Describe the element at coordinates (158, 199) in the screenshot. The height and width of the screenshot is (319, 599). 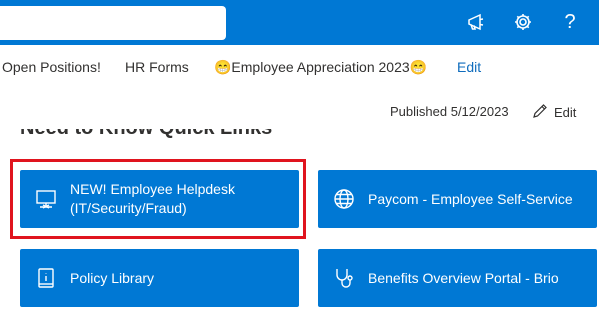
I see `highlight-box` at that location.